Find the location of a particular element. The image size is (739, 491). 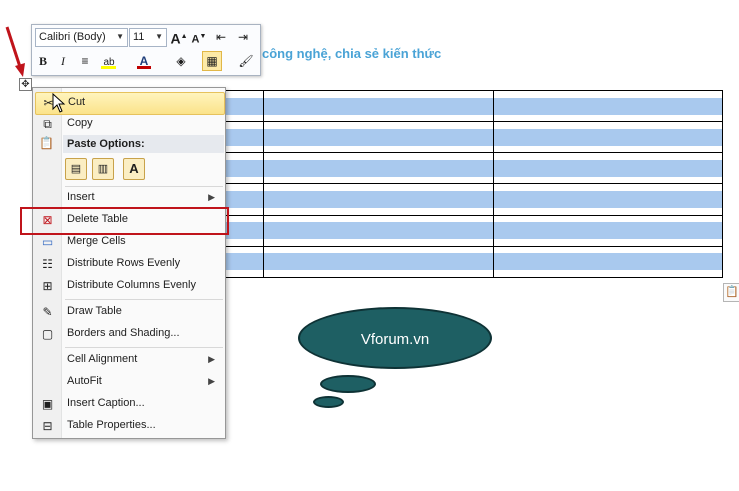

borders-grid-icon: ▦ is located at coordinates (212, 61).